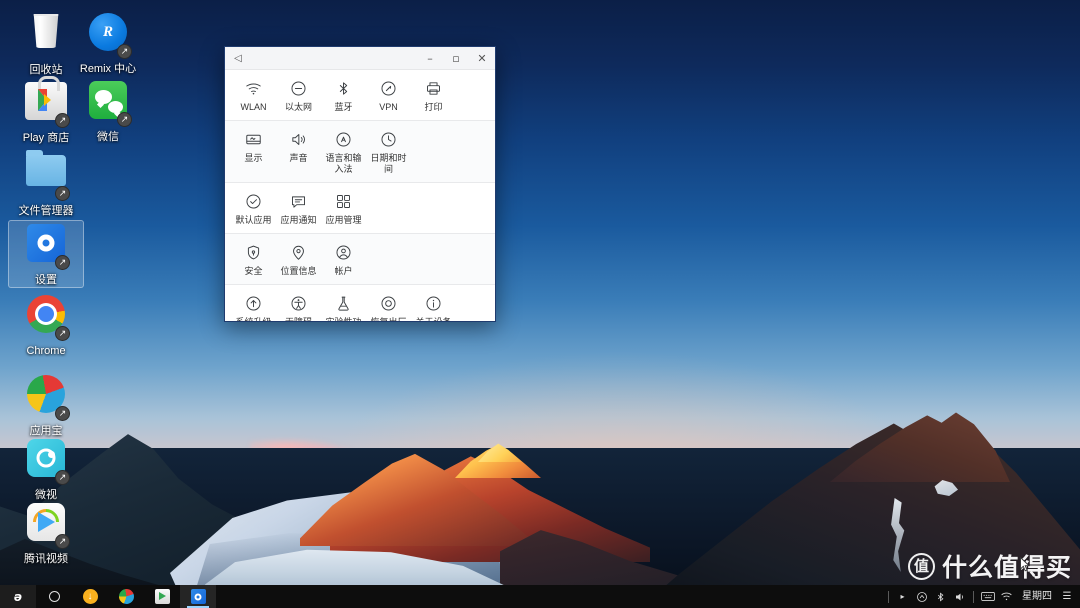 The height and width of the screenshot is (608, 1080). I want to click on downloads-taskbar-icon-glyph, so click(90, 596).